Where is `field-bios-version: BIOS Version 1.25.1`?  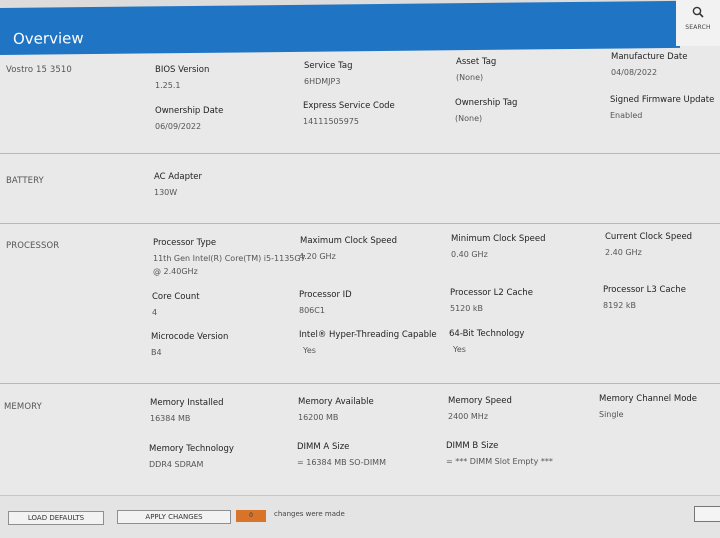
field-bios-version: BIOS Version 1.25.1 is located at coordinates (182, 78).